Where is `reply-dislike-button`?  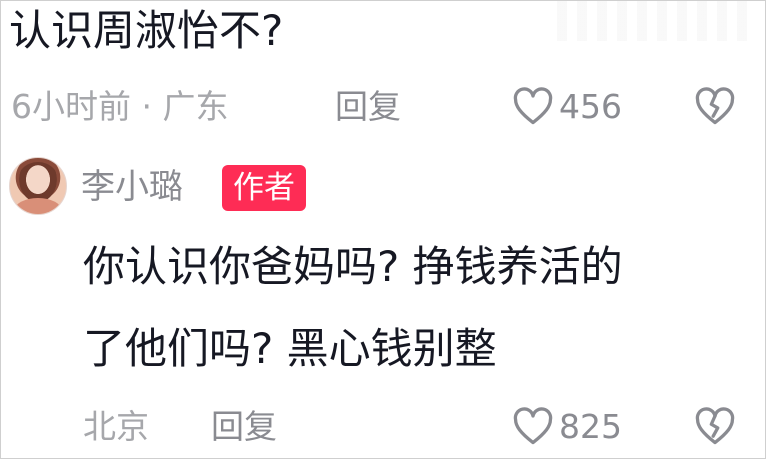 reply-dislike-button is located at coordinates (715, 427).